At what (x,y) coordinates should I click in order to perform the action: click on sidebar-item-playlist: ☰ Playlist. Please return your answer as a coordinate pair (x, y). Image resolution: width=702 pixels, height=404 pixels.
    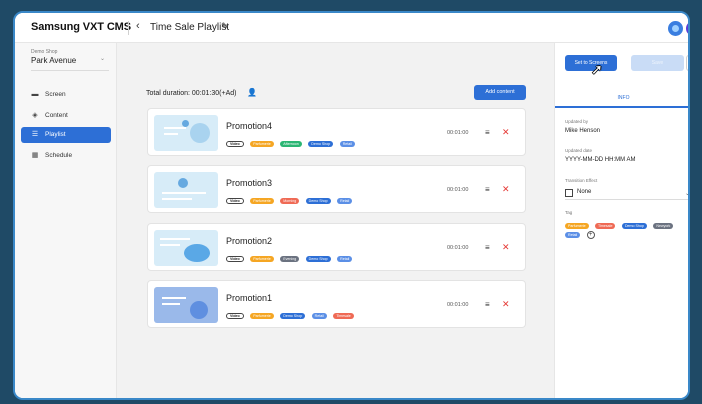
    Looking at the image, I should click on (66, 135).